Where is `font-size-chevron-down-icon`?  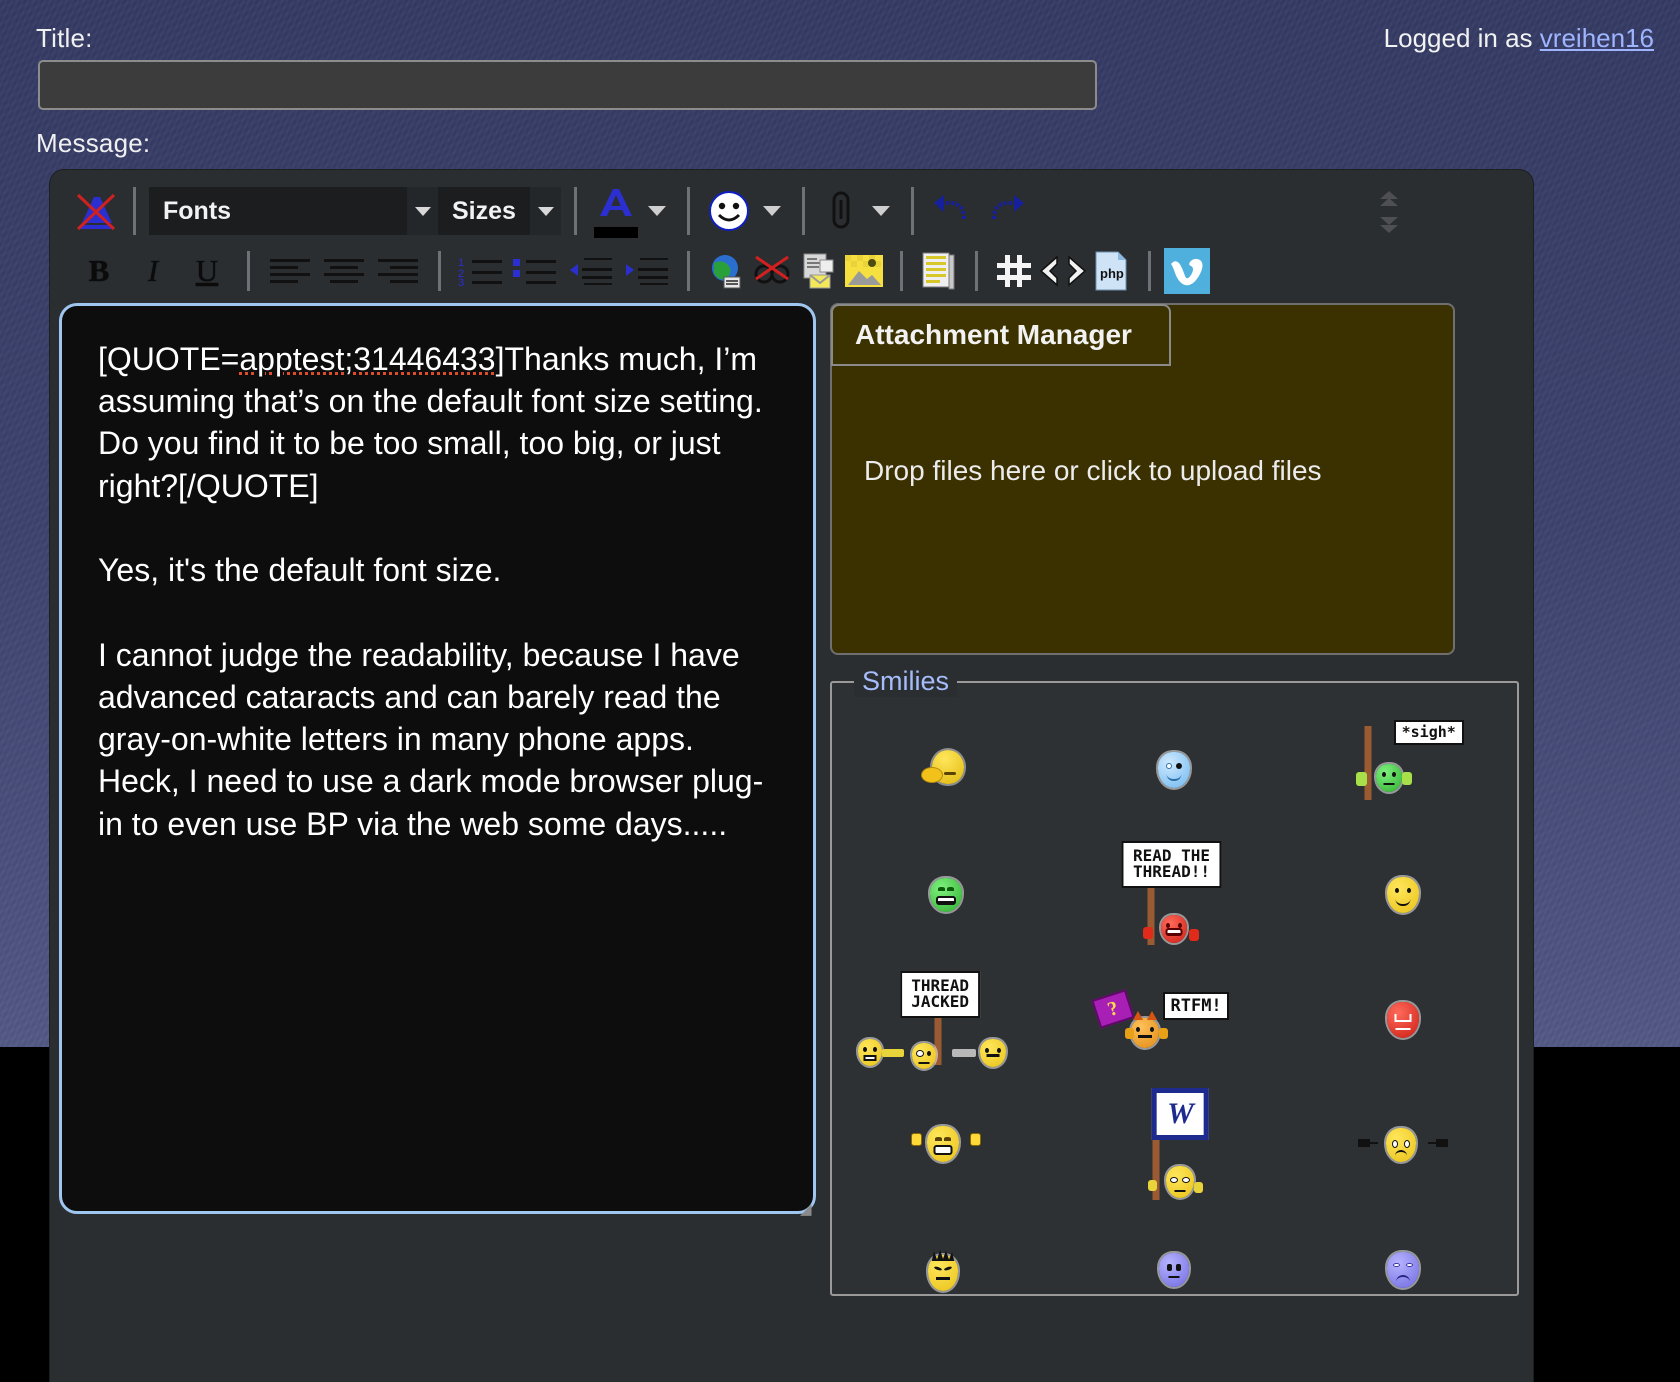
font-size-chevron-down-icon is located at coordinates (545, 211).